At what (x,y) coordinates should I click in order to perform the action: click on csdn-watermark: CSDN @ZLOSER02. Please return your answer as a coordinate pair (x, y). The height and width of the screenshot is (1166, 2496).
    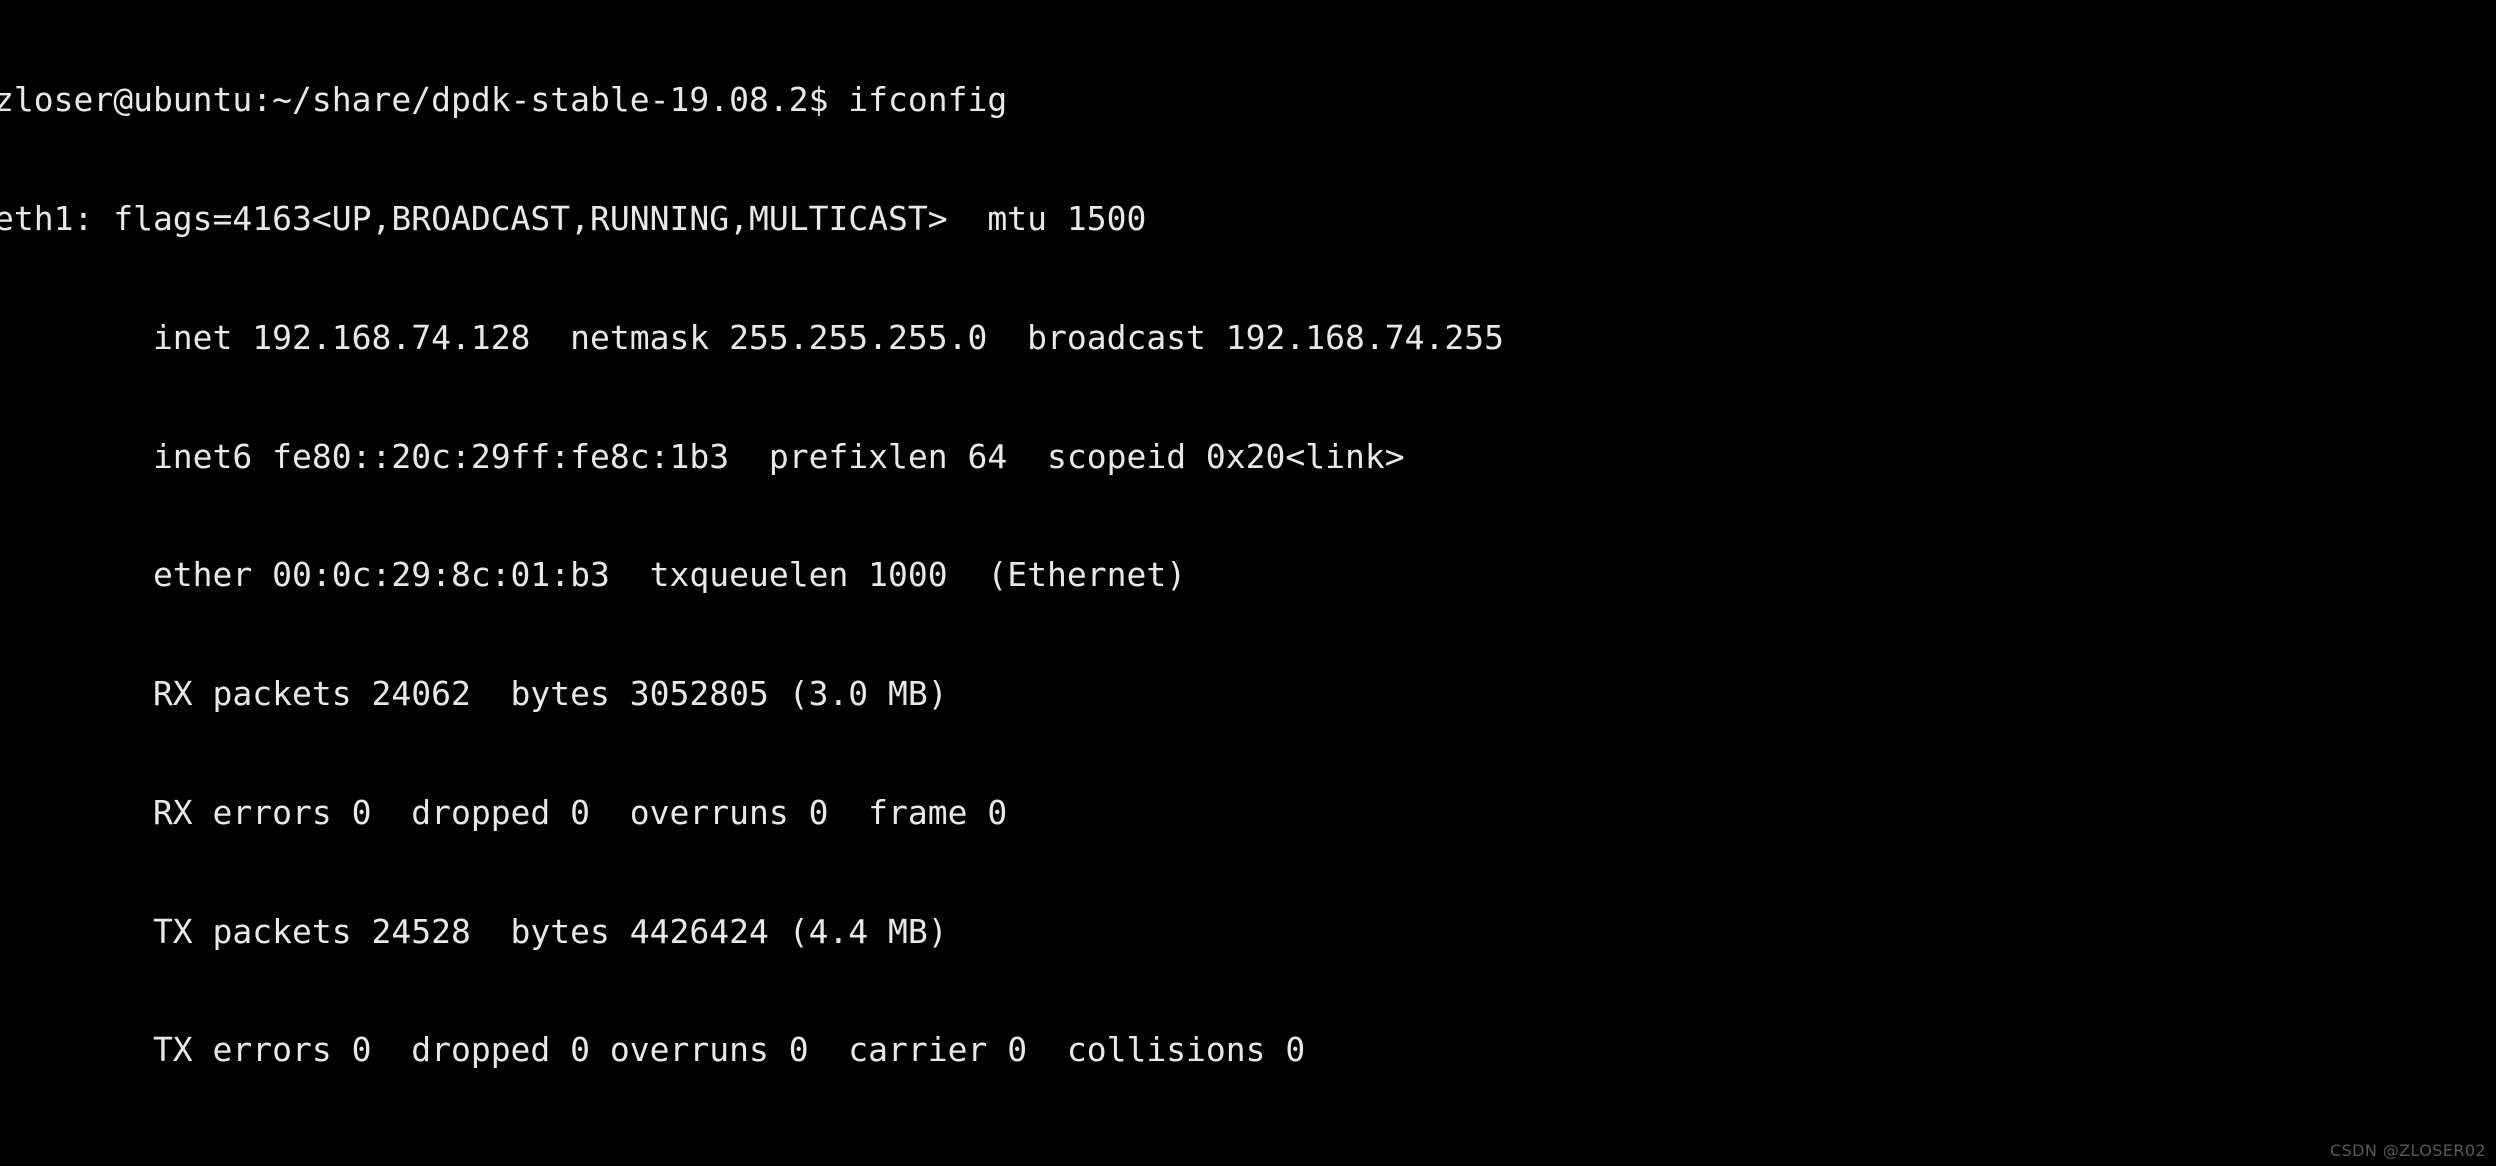
    Looking at the image, I should click on (2408, 1150).